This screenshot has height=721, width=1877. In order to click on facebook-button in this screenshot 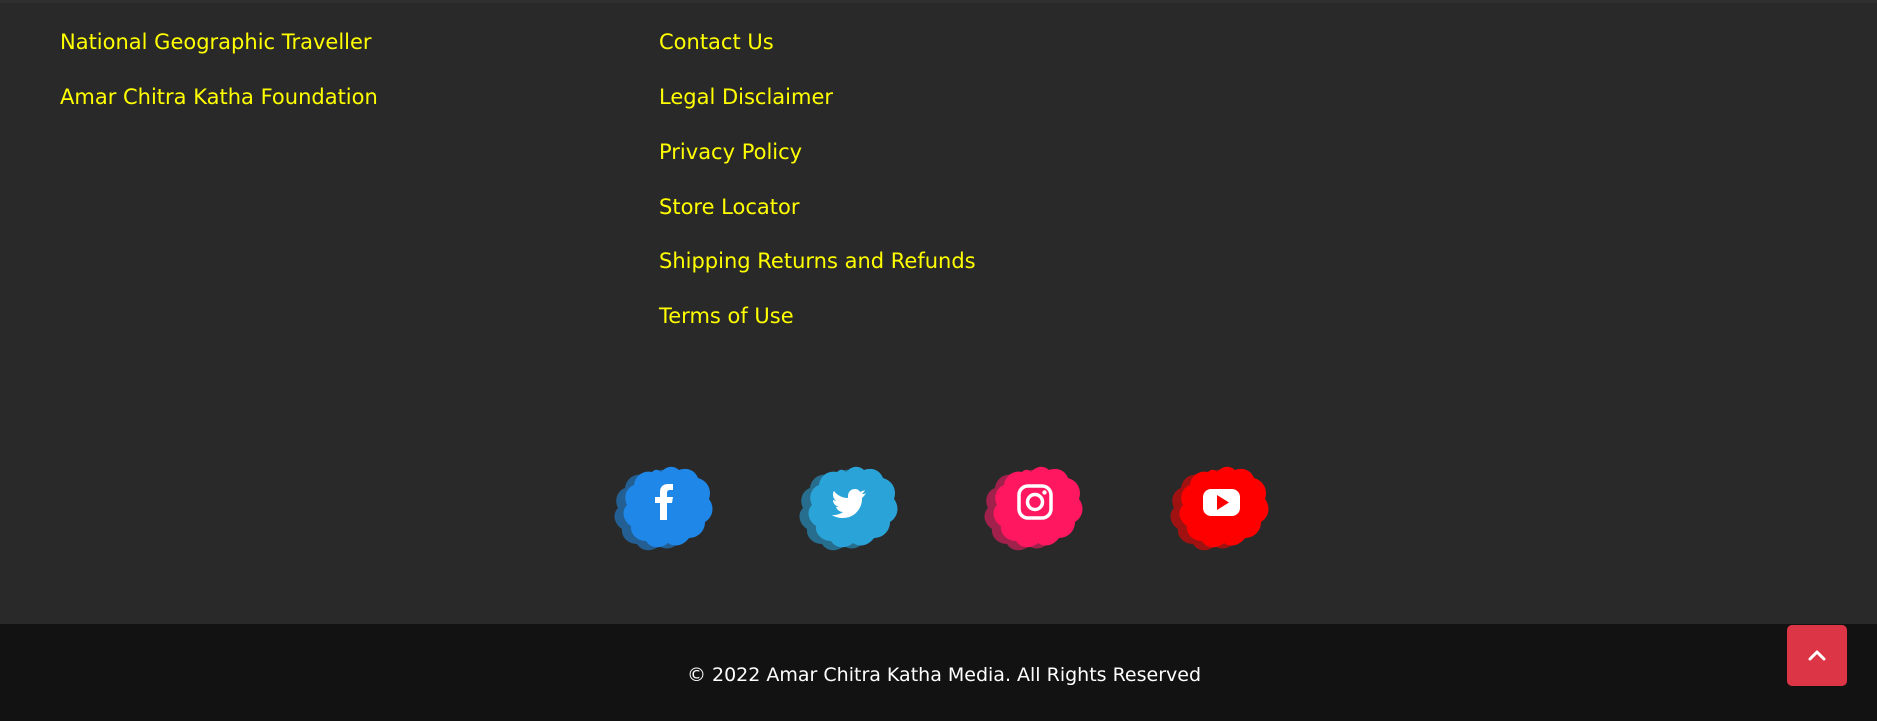, I will do `click(666, 504)`.